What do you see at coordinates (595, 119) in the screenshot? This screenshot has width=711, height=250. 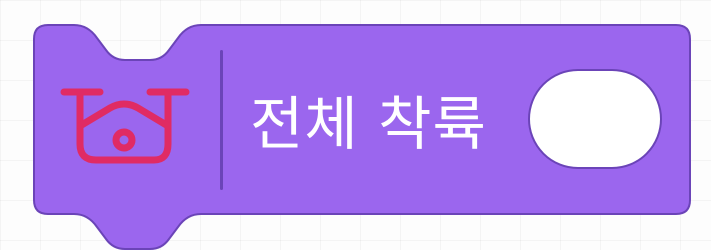 I see `block-input-slot` at bounding box center [595, 119].